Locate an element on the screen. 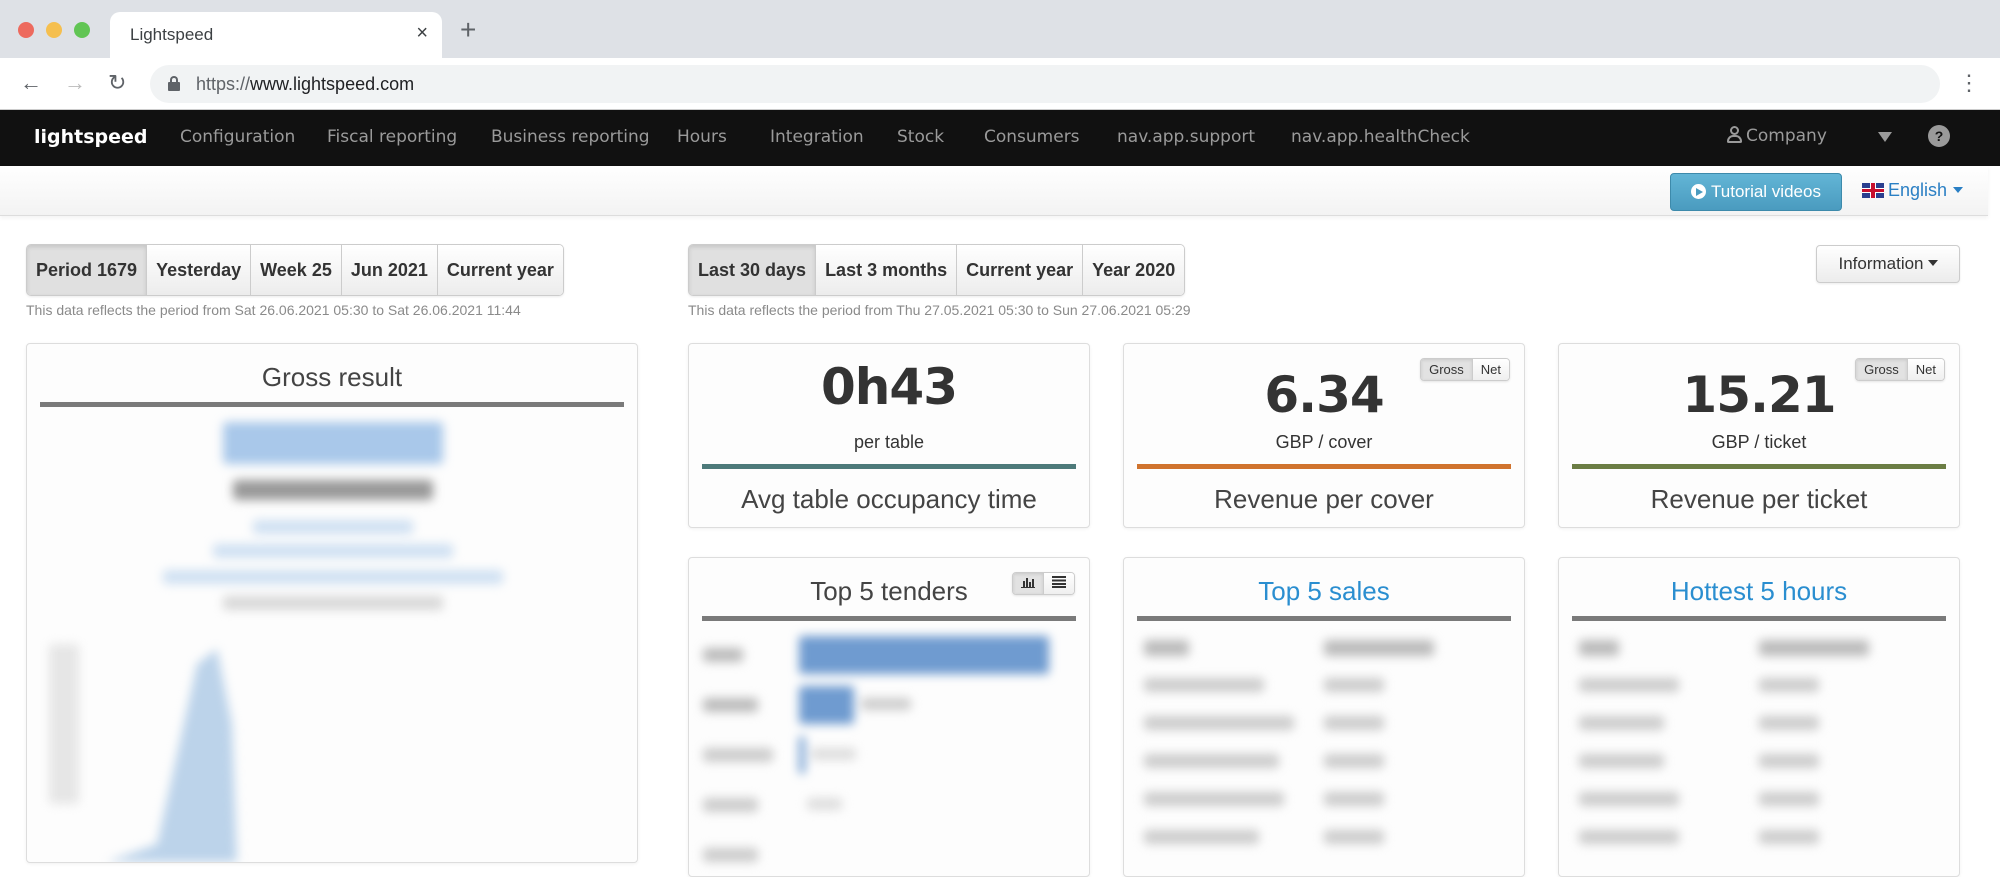  tutorial-videos-button: Tutorial videos is located at coordinates (1756, 192).